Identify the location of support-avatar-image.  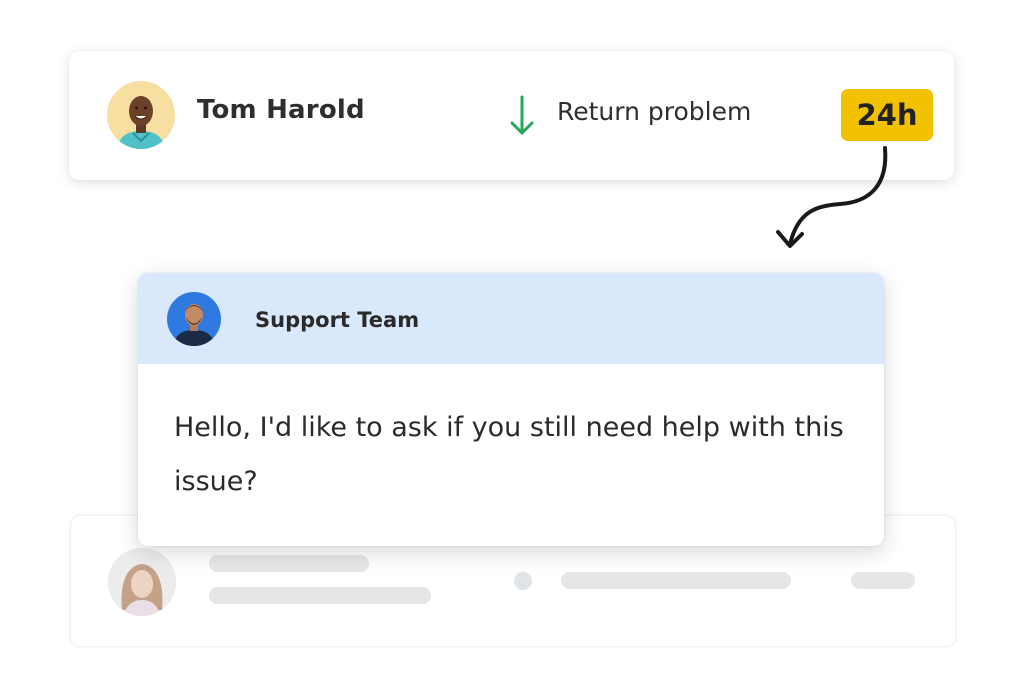
(194, 319).